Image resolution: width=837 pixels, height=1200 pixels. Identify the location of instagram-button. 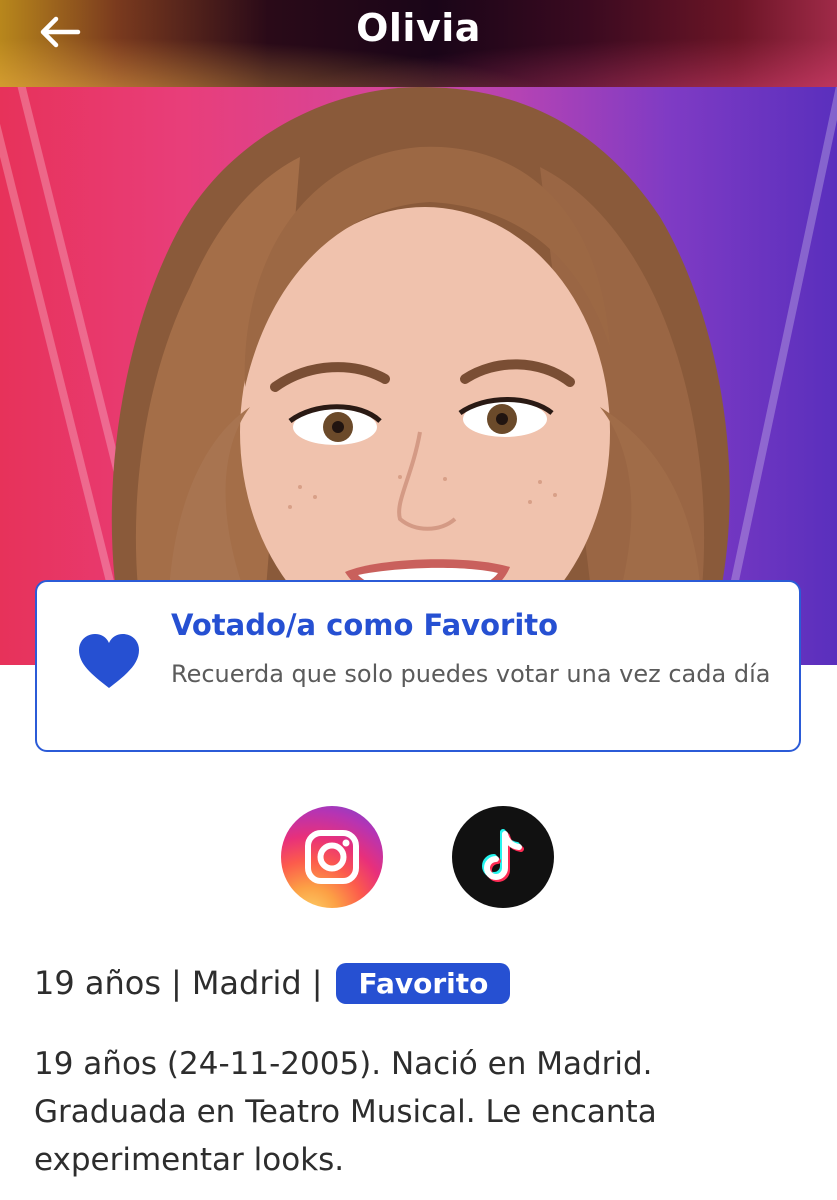
(332, 857).